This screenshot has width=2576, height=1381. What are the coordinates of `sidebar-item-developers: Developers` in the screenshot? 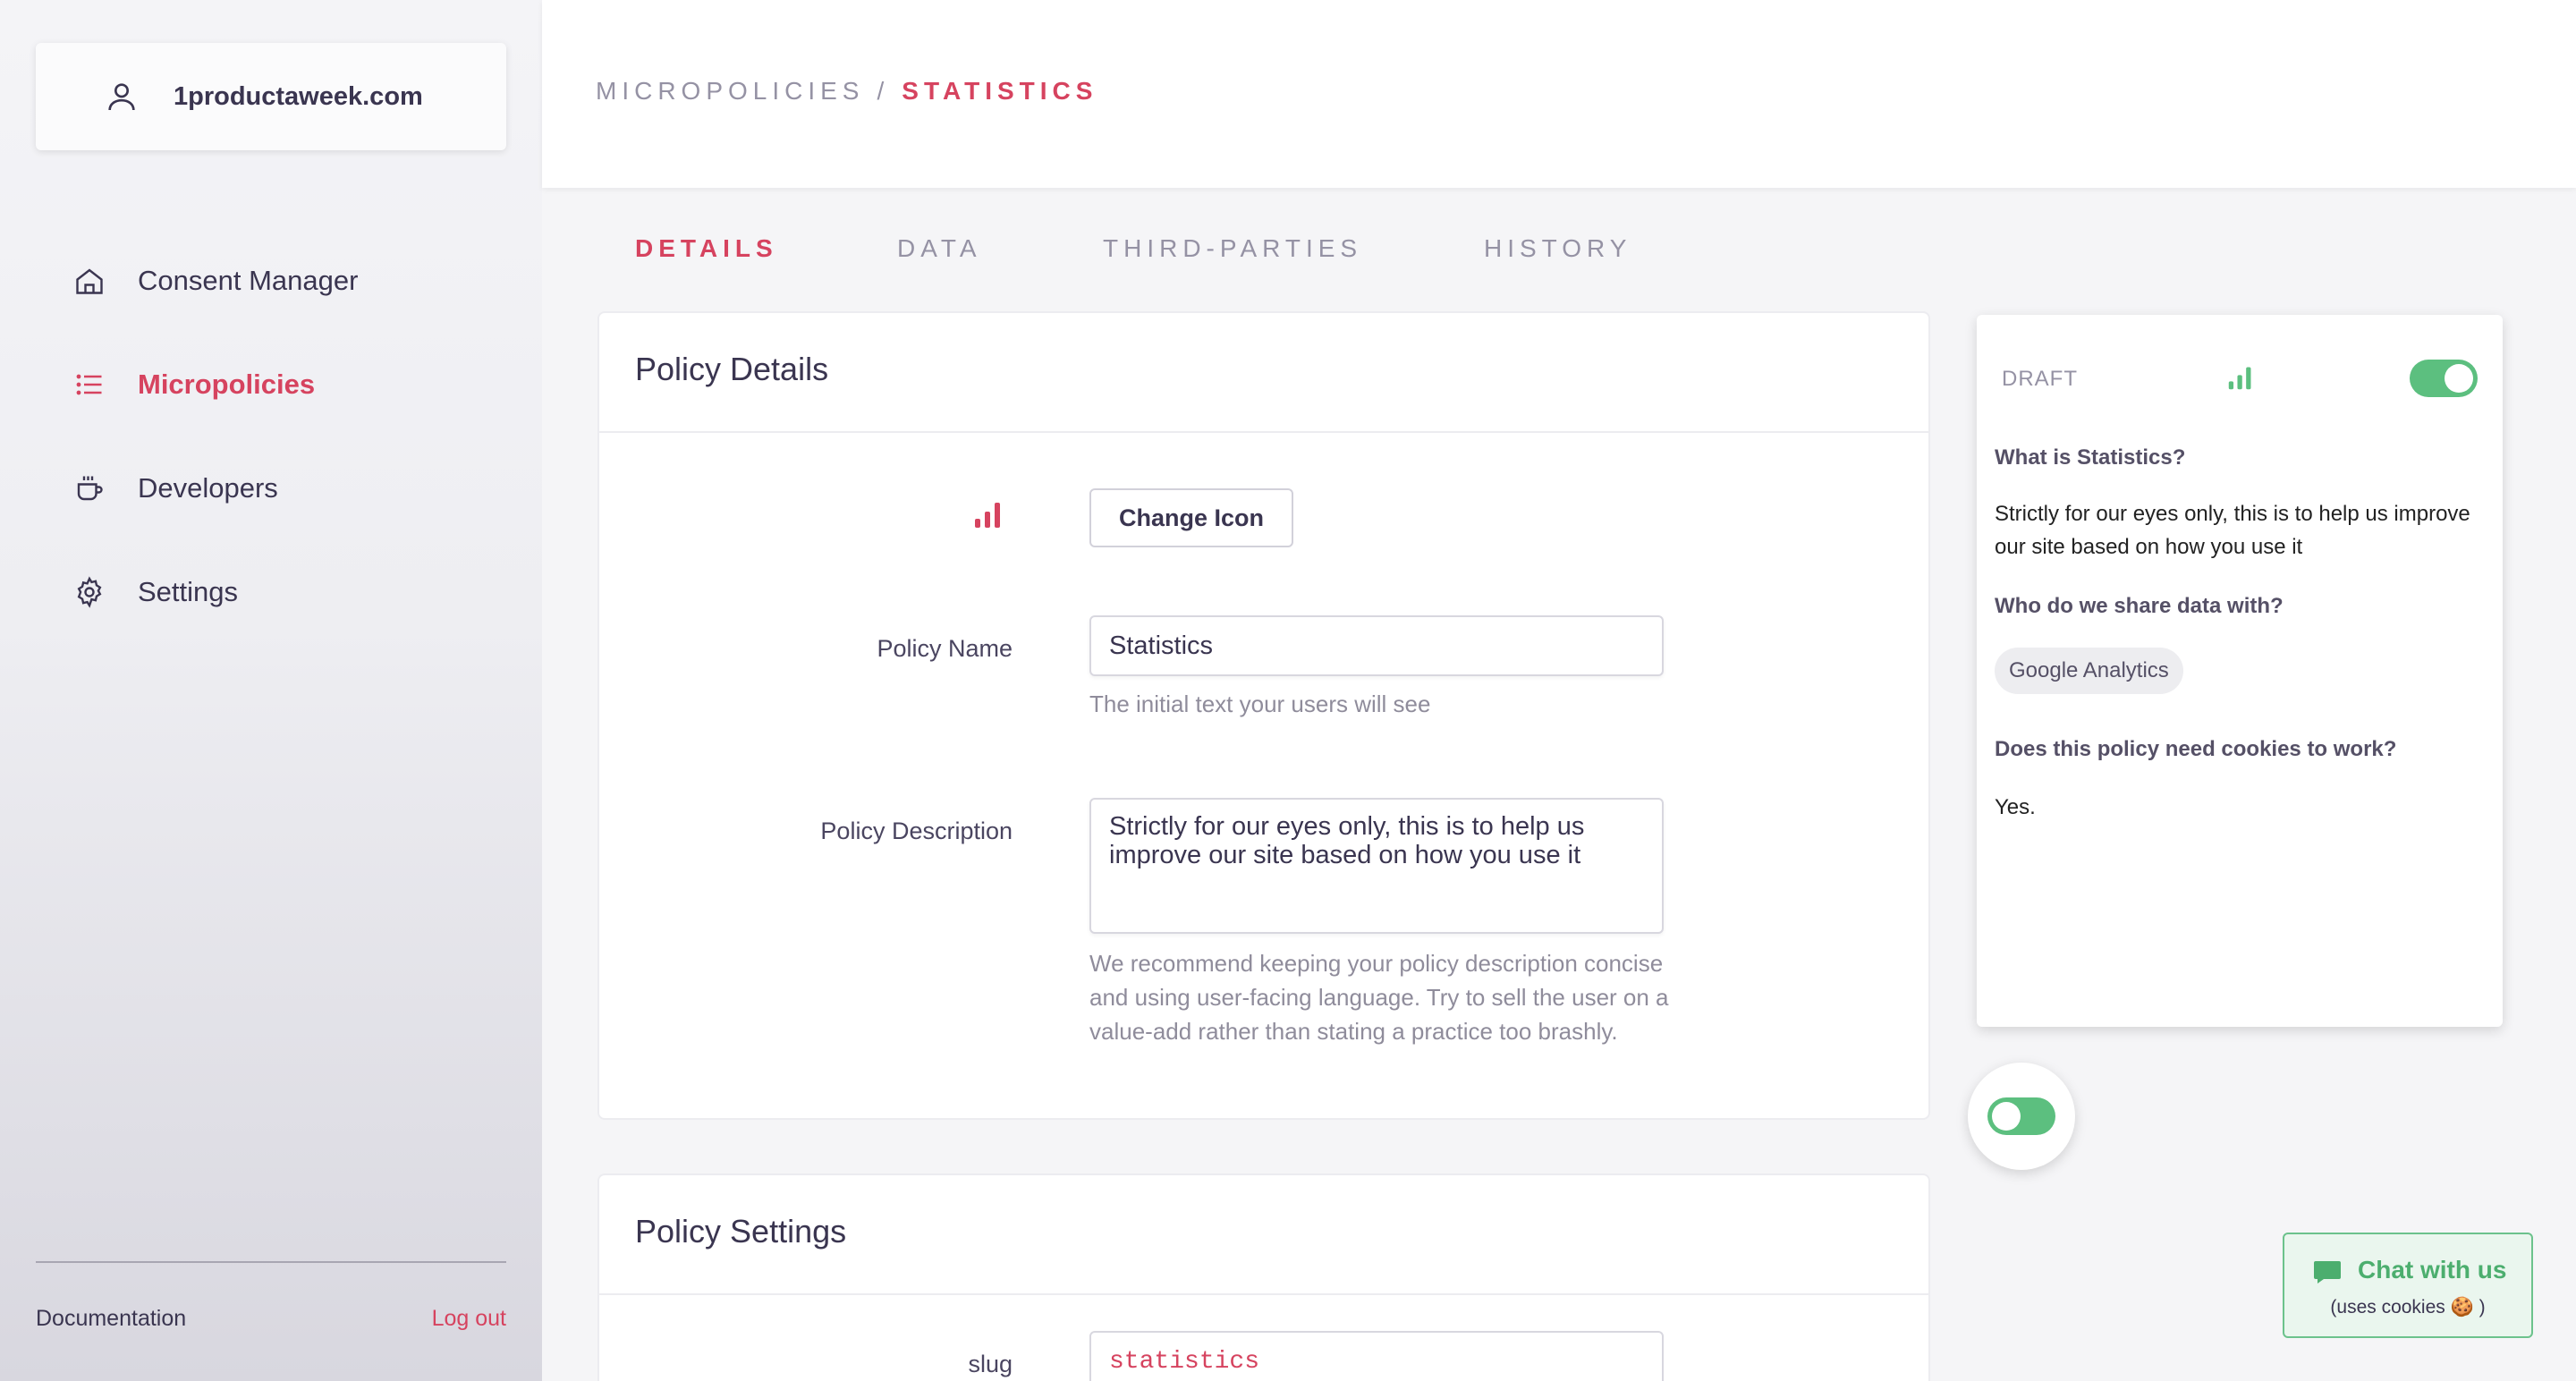 It's located at (271, 488).